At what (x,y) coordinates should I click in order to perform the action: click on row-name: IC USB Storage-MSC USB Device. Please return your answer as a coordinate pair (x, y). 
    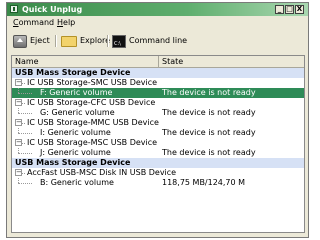
    Looking at the image, I should click on (92, 142).